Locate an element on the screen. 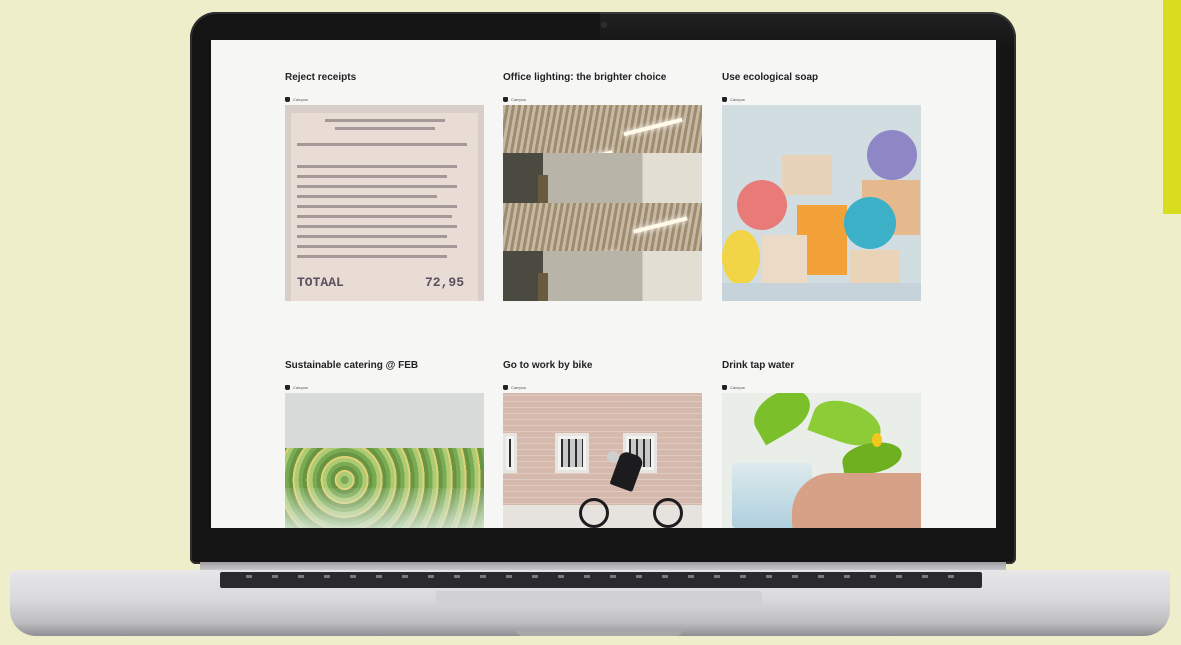 Image resolution: width=1181 pixels, height=645 pixels. ecological-soap-photo is located at coordinates (821, 203).